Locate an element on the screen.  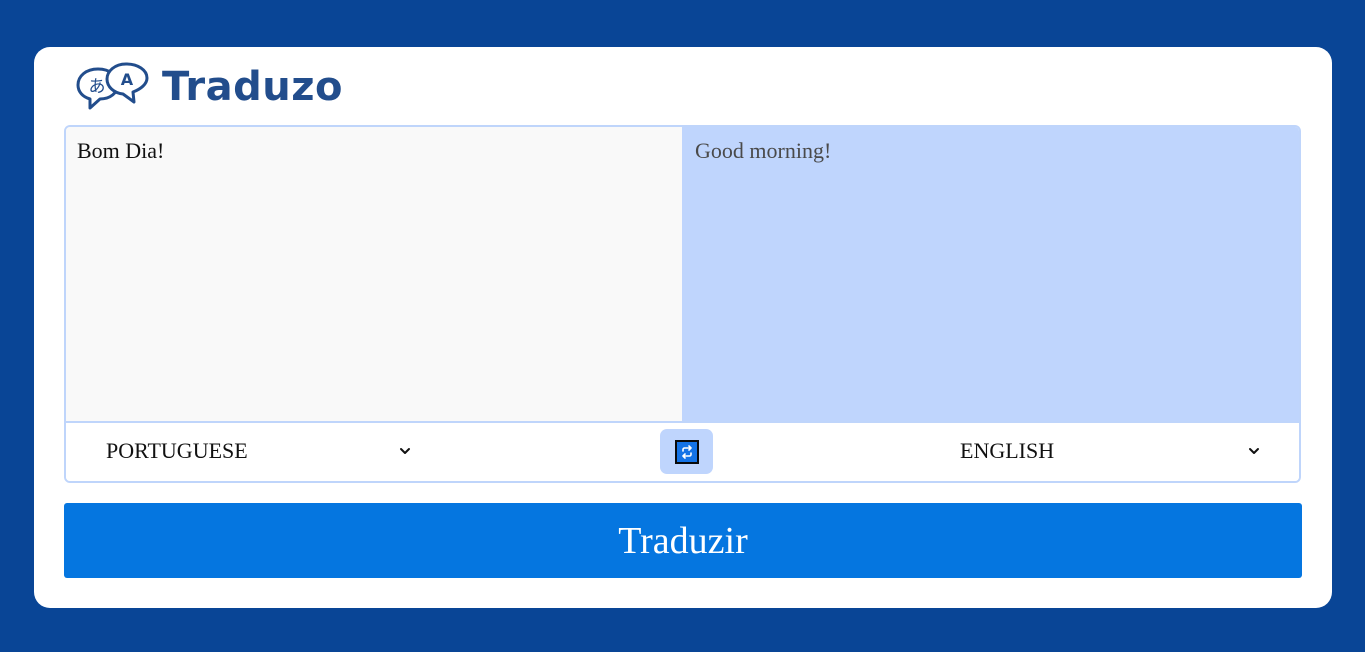
swap-languages-button is located at coordinates (686, 451).